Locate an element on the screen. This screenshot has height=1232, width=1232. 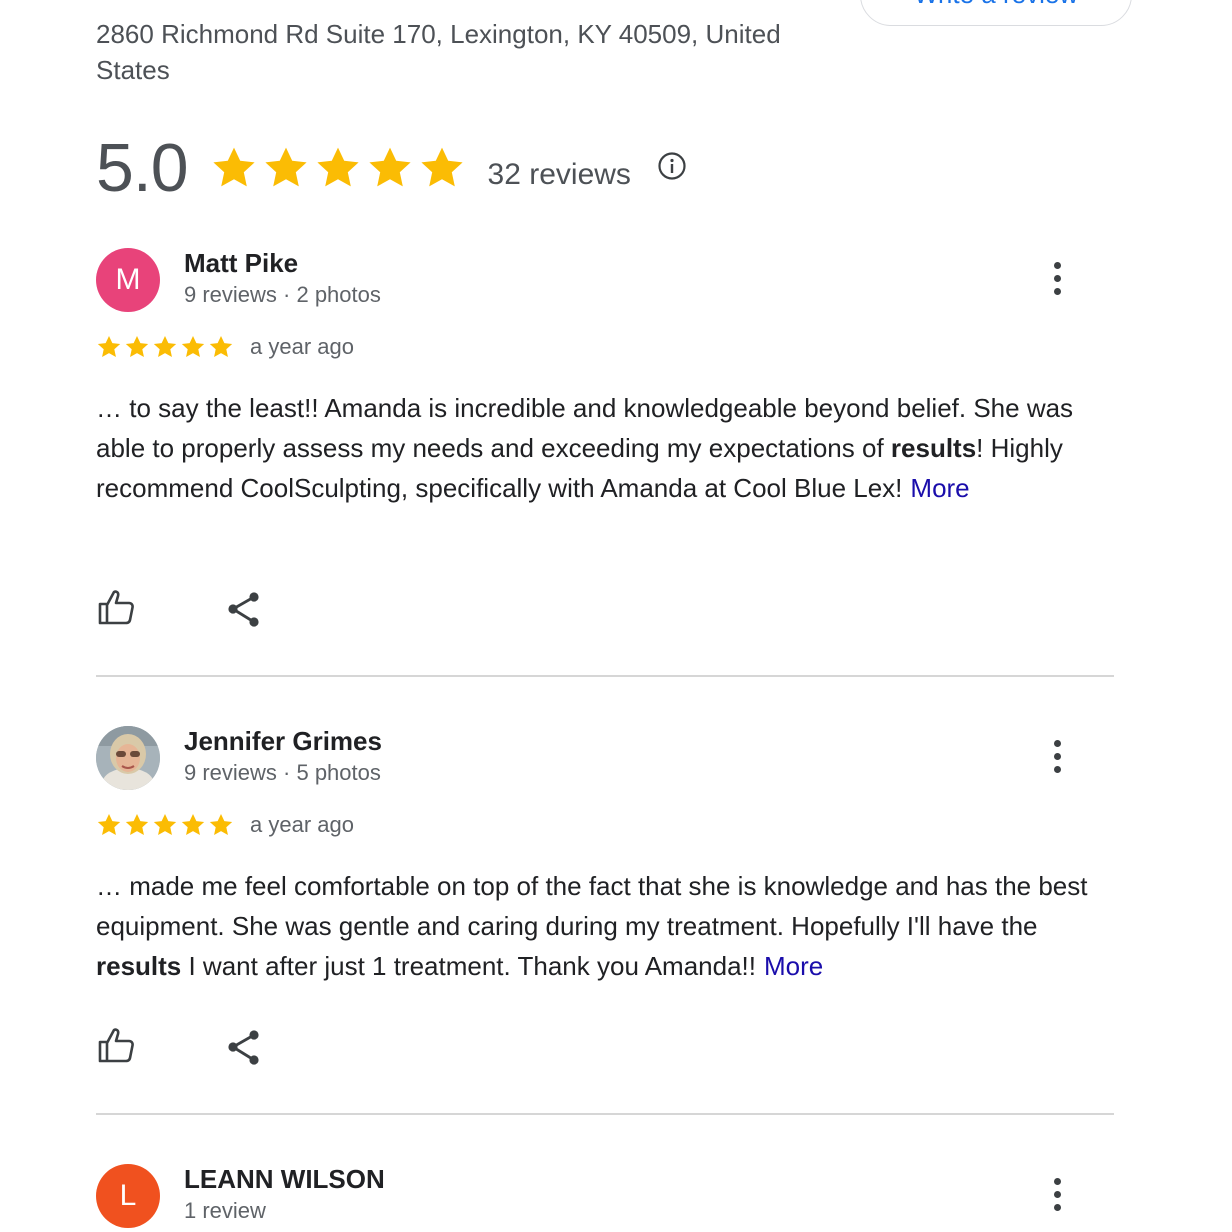
reviewer-meta: 1 review is located at coordinates (225, 1210).